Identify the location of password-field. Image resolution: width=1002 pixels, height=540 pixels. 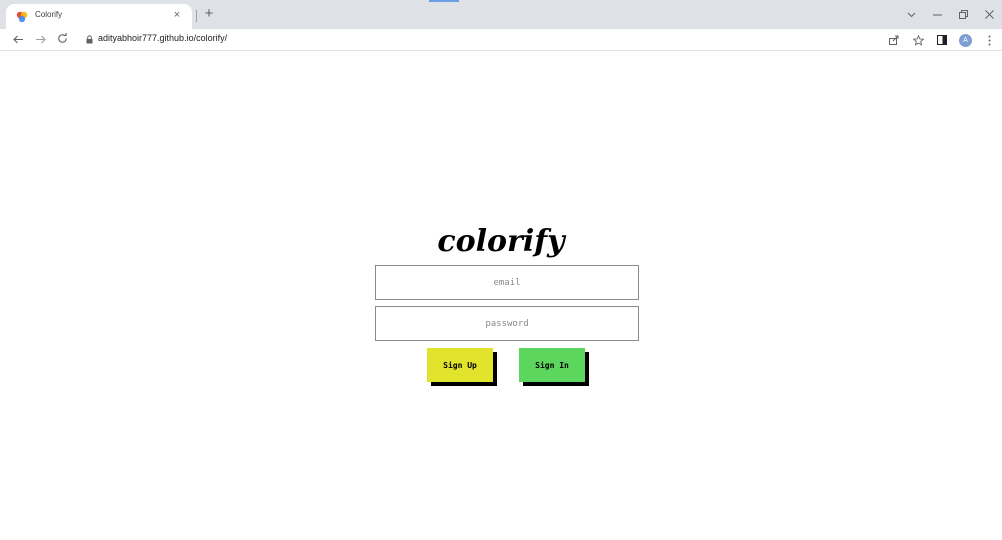
(507, 323).